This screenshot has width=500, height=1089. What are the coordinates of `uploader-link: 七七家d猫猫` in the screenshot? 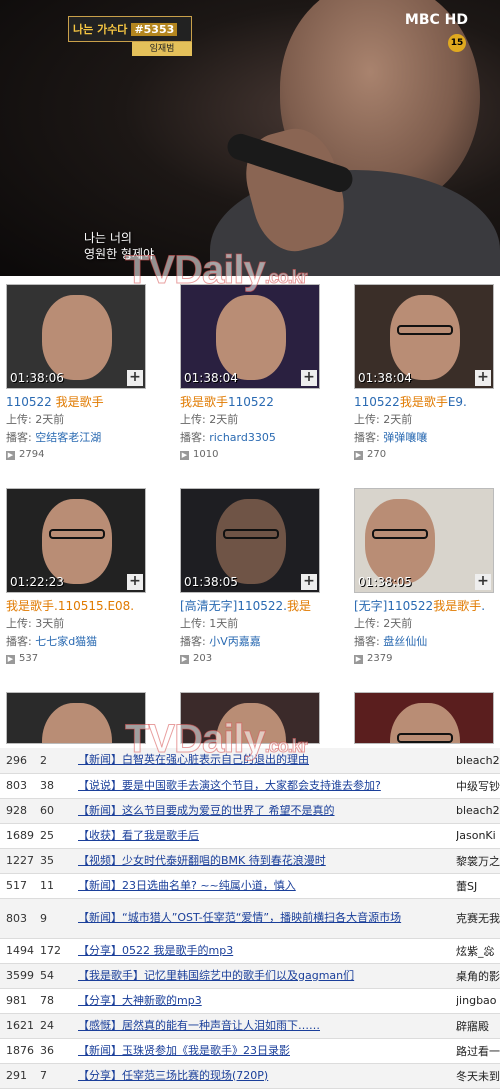 It's located at (66, 641).